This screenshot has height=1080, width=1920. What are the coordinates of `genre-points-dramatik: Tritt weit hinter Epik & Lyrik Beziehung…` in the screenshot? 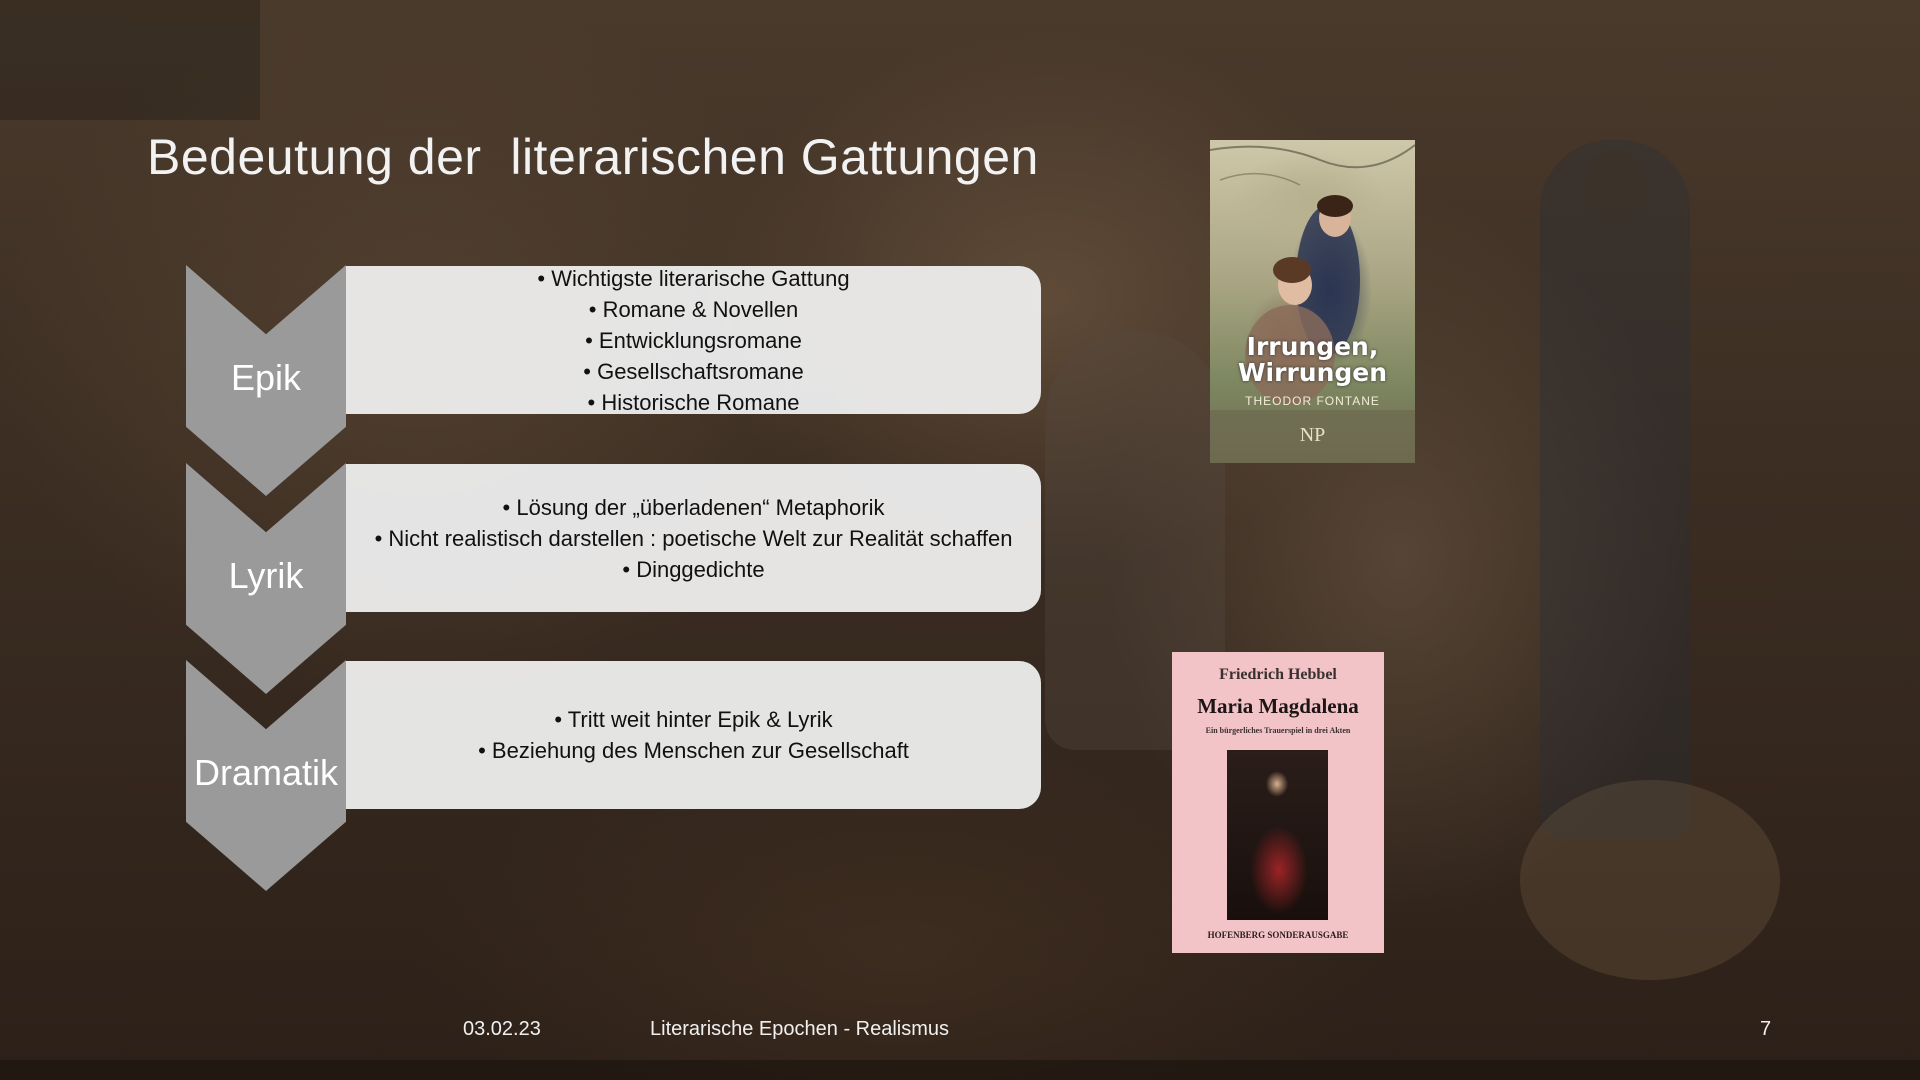 It's located at (693, 735).